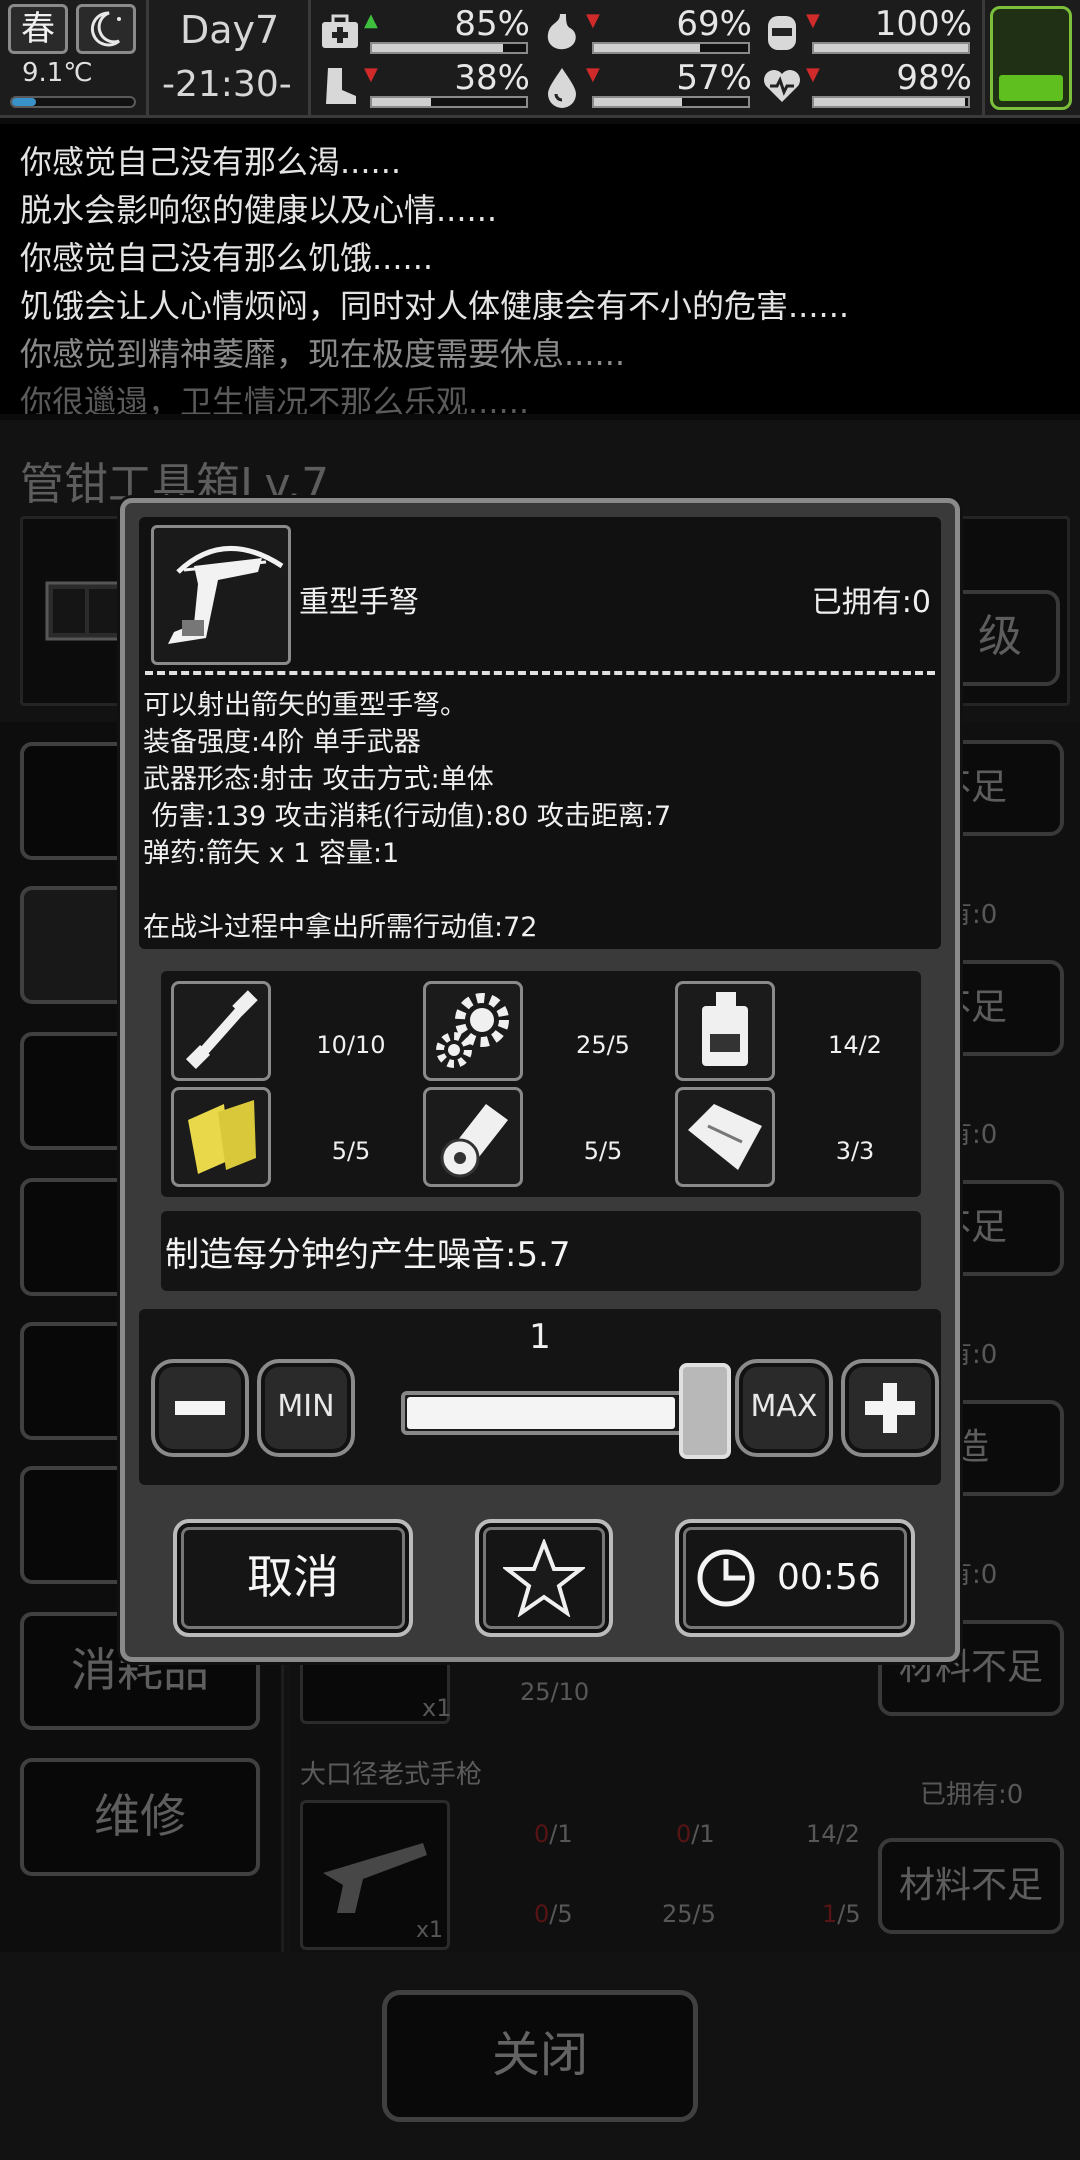  Describe the element at coordinates (38, 29) in the screenshot. I see `season-indicator: 春` at that location.